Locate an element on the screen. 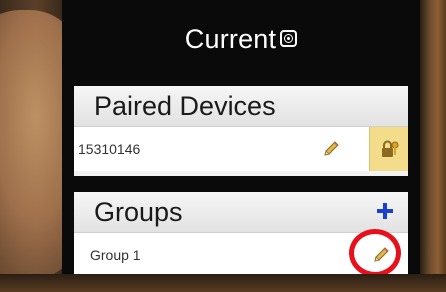  paired-devices-header: Paired Devices is located at coordinates (241, 106).